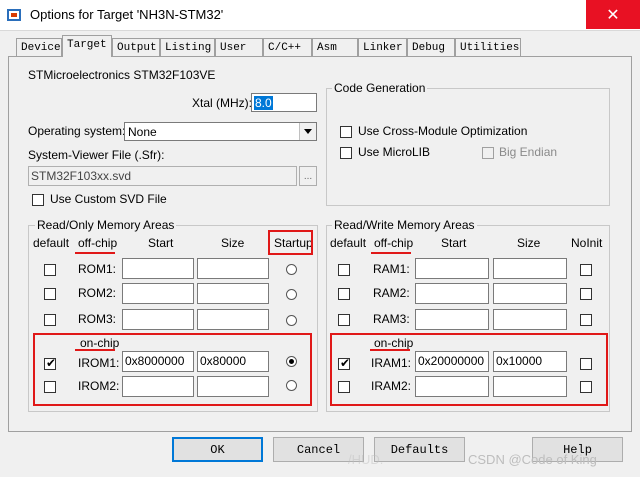 The width and height of the screenshot is (640, 477). Describe the element at coordinates (366, 459) in the screenshot. I see `watermark-faint: /HUD.` at that location.